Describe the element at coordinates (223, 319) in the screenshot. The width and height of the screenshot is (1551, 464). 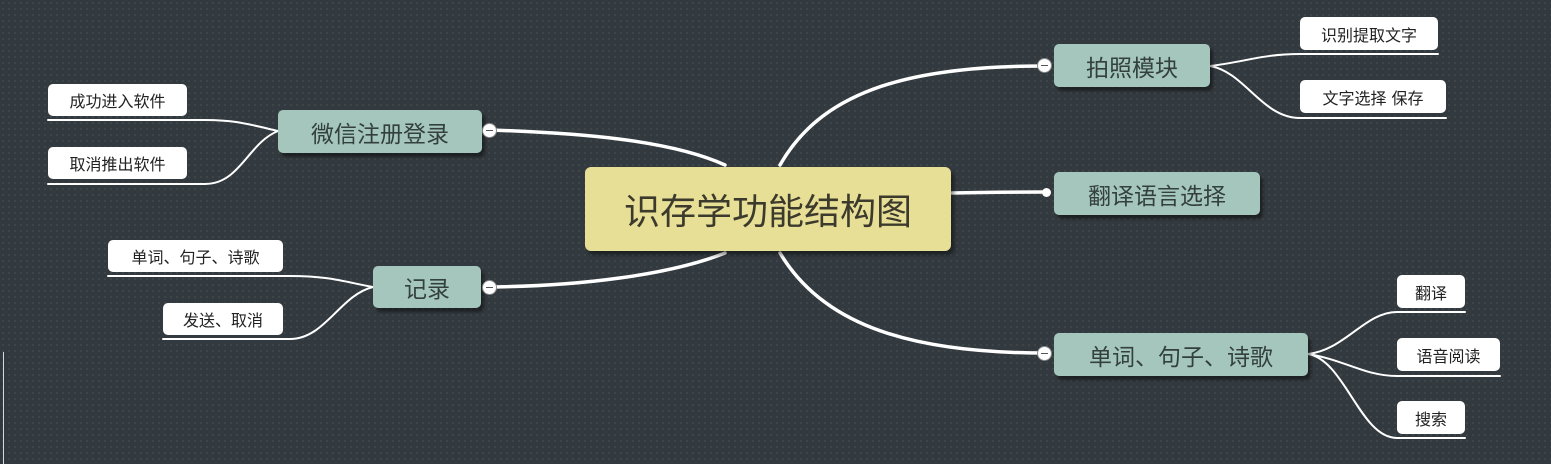
I see `leaf-send-cancel: 发送、取消` at that location.